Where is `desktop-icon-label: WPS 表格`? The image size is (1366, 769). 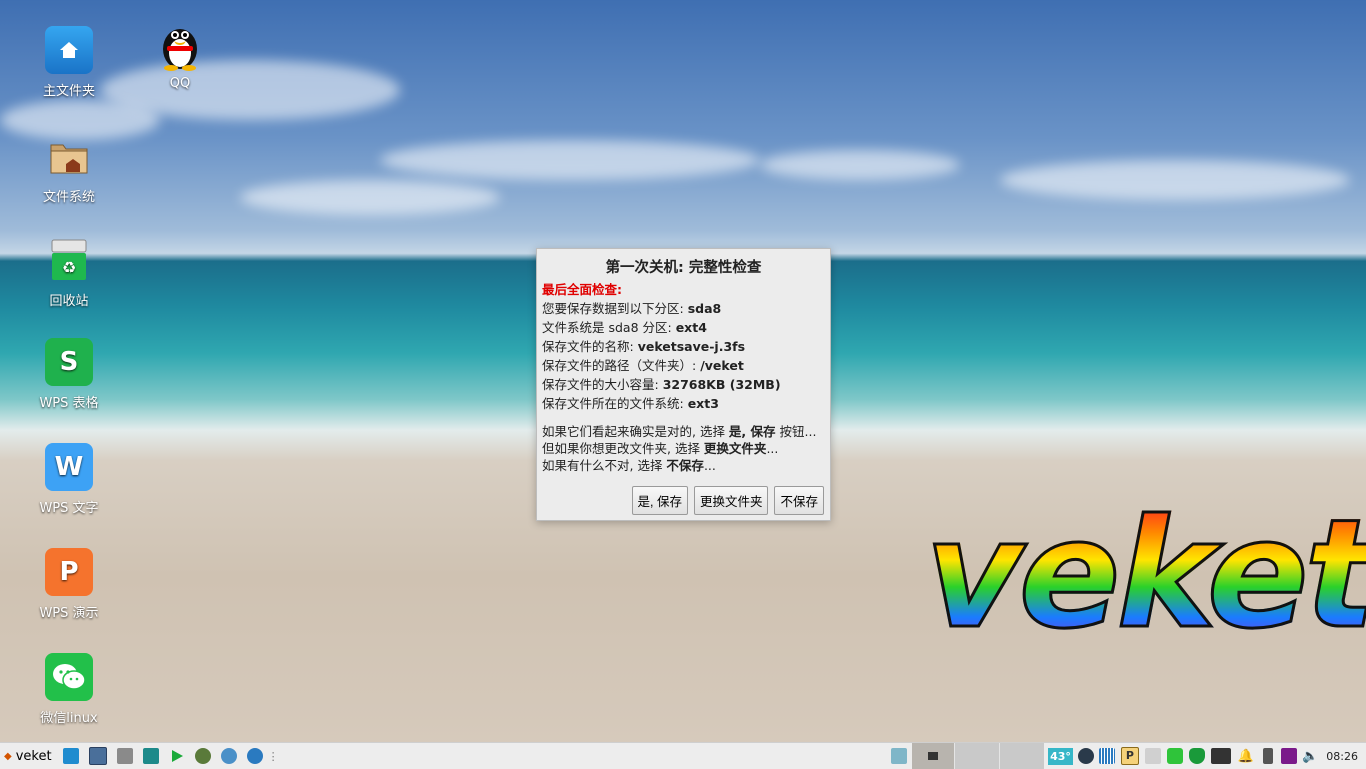 desktop-icon-label: WPS 表格 is located at coordinates (69, 403).